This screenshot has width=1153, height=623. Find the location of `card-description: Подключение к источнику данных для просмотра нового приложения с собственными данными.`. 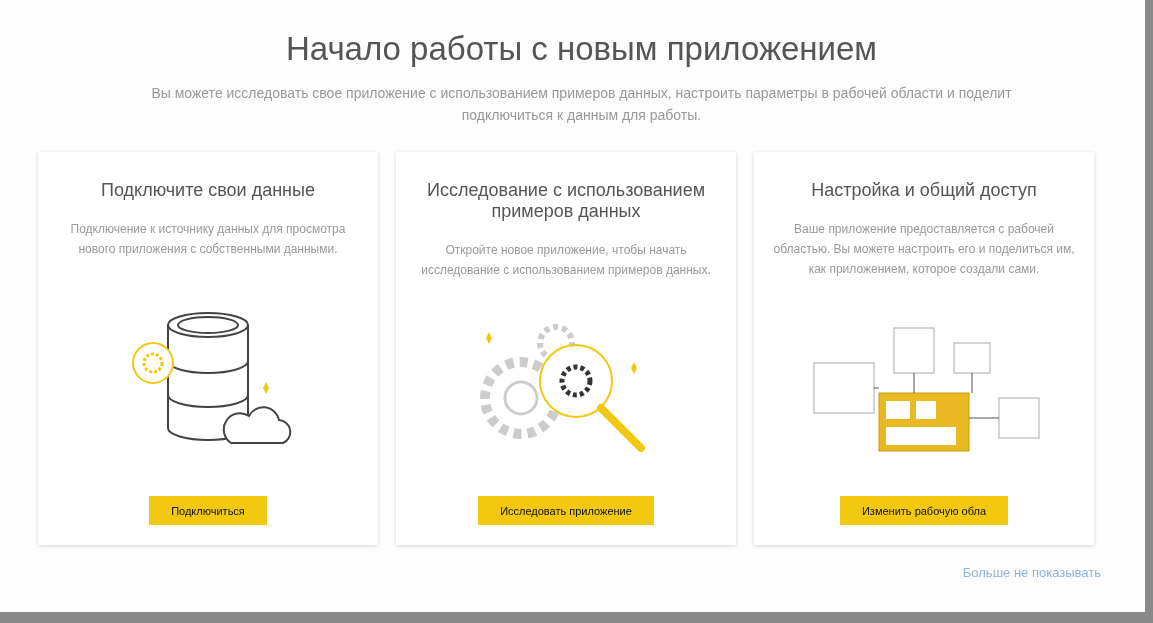

card-description: Подключение к источнику данных для просмотра нового приложения с собственными данными. is located at coordinates (208, 239).